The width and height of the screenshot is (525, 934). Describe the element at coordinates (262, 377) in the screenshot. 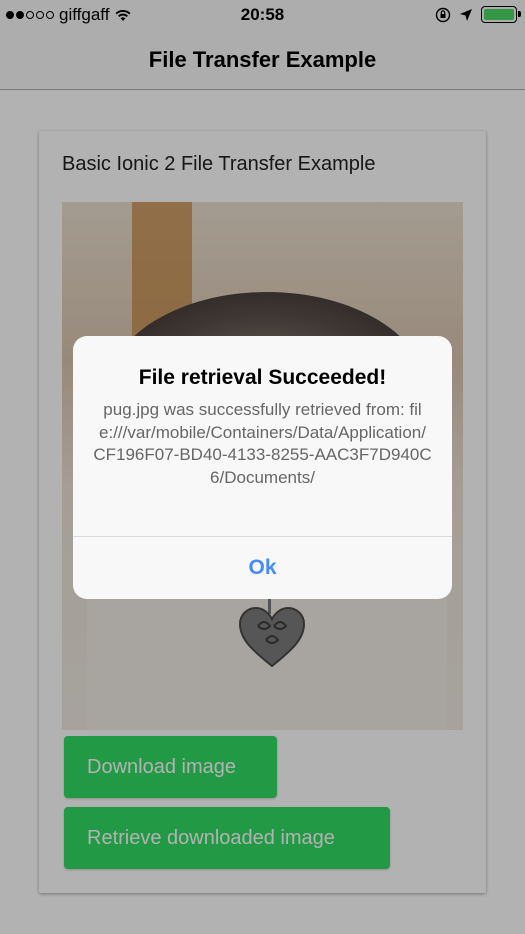

I see `alert-title: File retrieval Succeeded!` at that location.